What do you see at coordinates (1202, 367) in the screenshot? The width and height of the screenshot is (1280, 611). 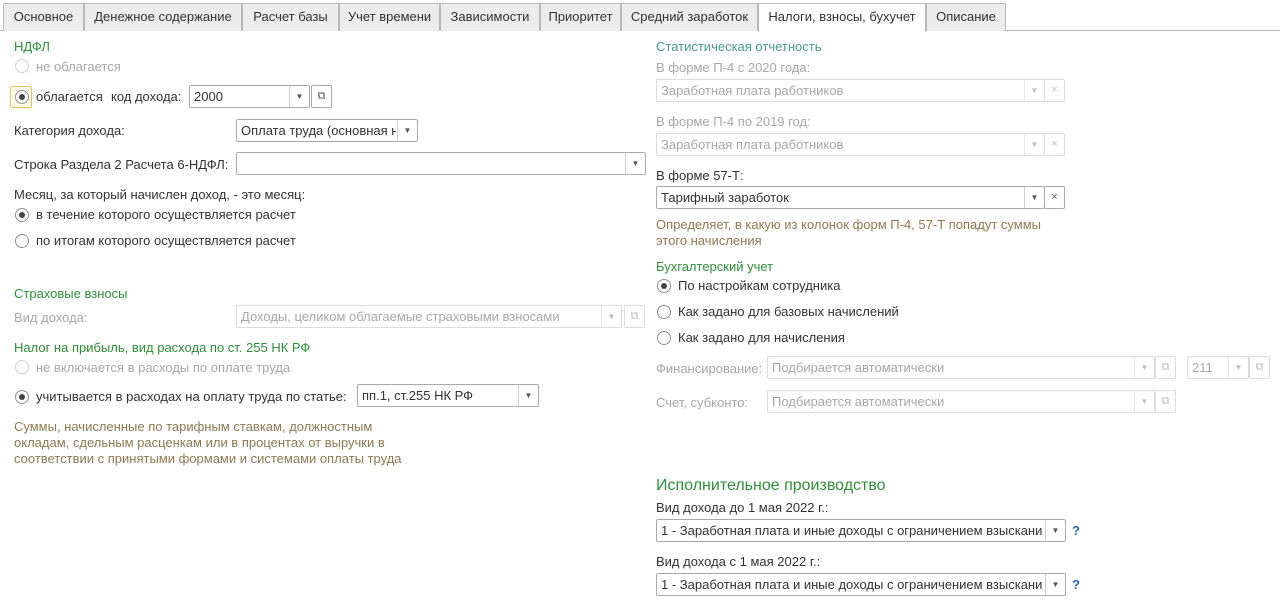 I see `funding-code-value: 211` at bounding box center [1202, 367].